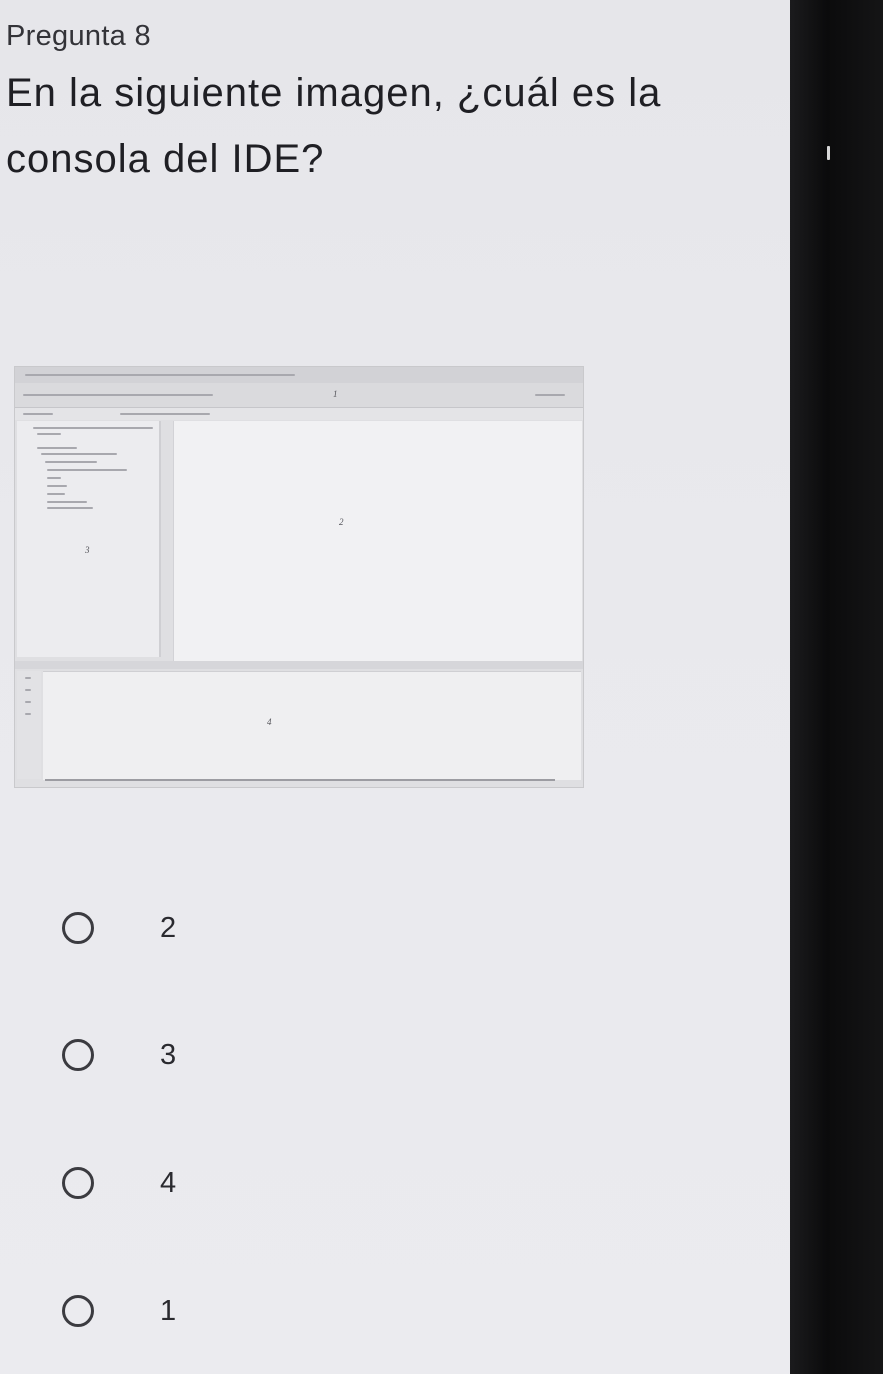 The height and width of the screenshot is (1374, 883). Describe the element at coordinates (119, 1183) in the screenshot. I see `option-3: 4` at that location.